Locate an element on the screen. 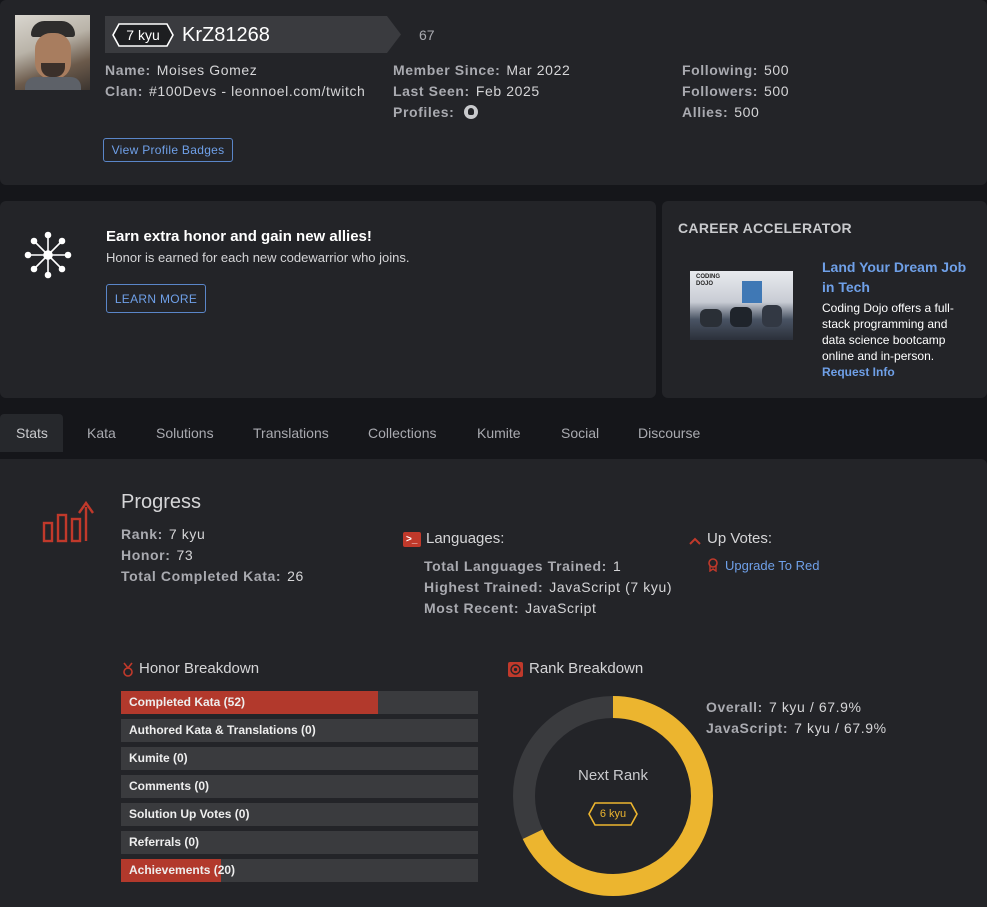 This screenshot has height=907, width=987. tab-collections: Collections is located at coordinates (402, 433).